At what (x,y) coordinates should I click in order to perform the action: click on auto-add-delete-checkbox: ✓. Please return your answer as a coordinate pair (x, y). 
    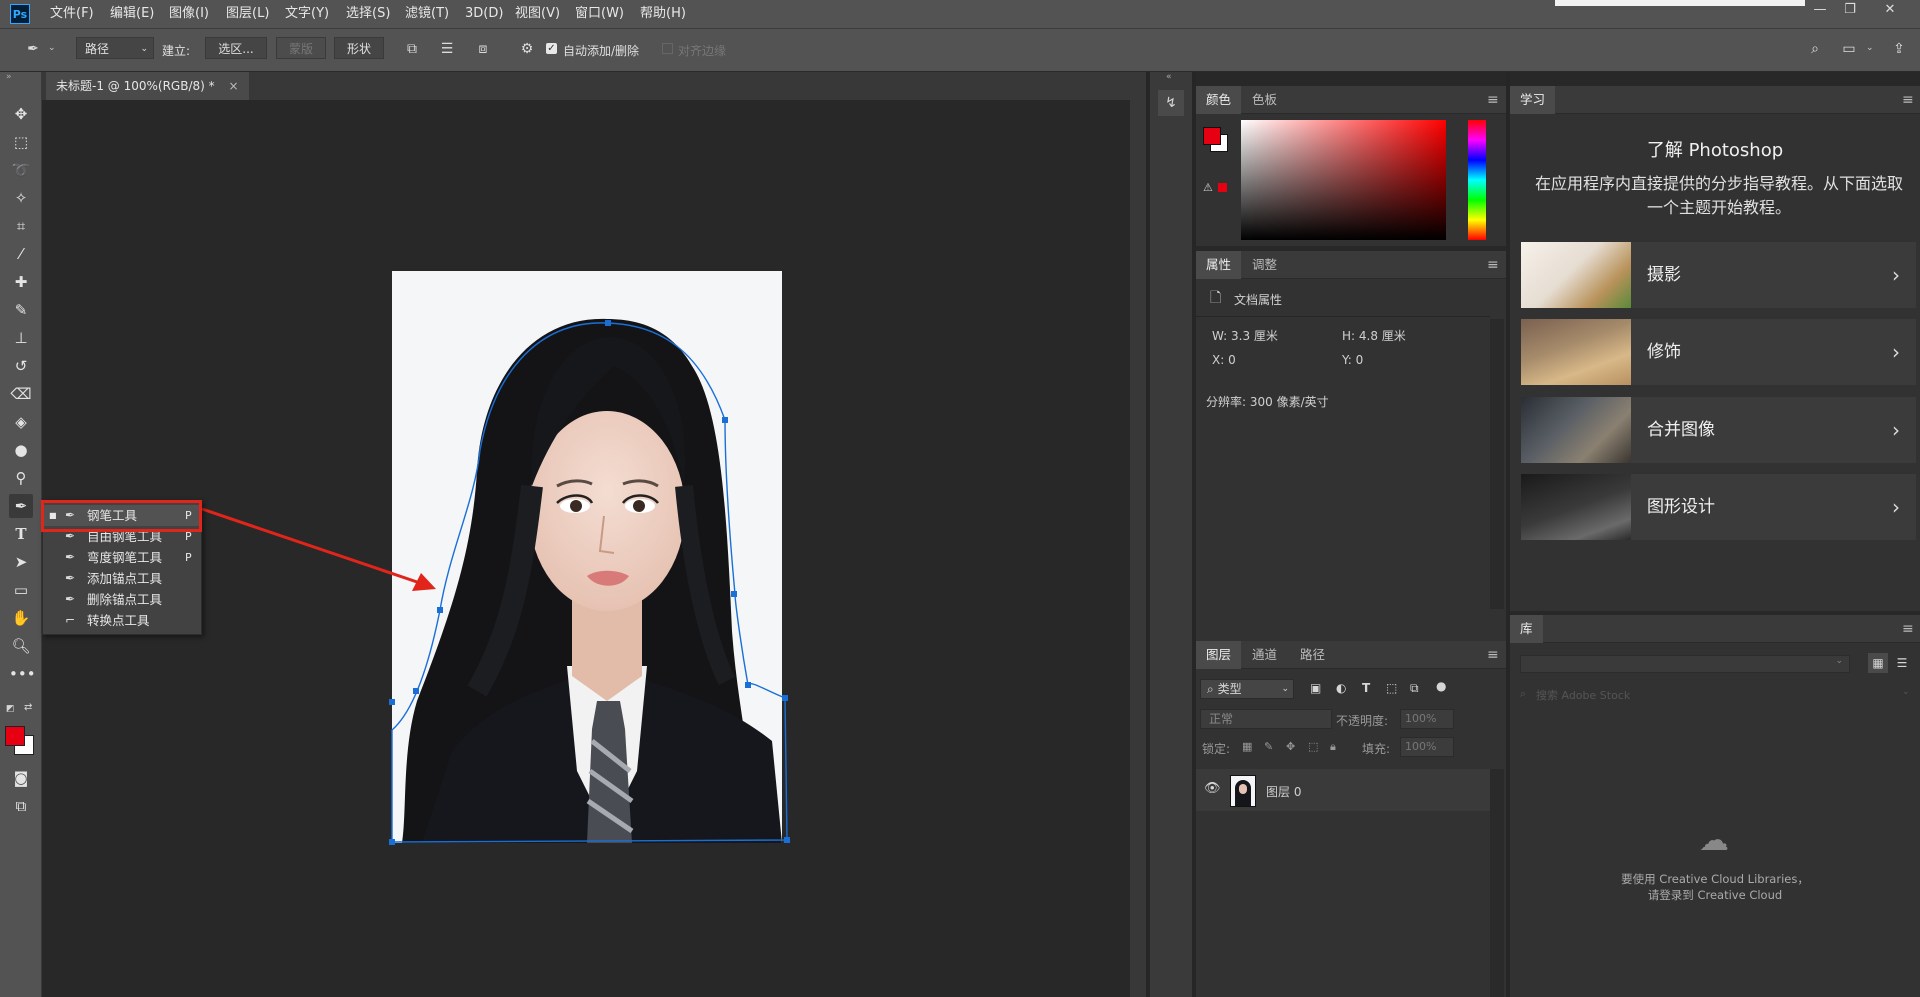
    Looking at the image, I should click on (551, 48).